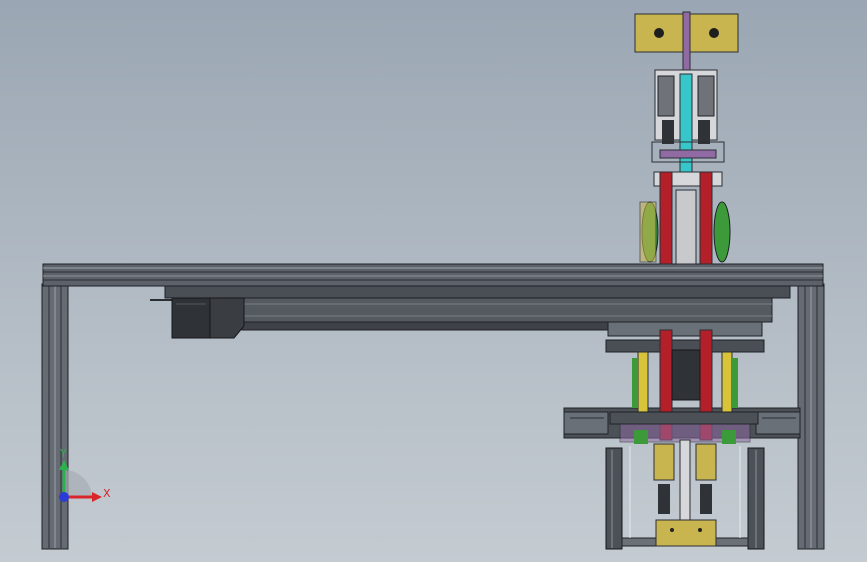  Describe the element at coordinates (80, 481) in the screenshot. I see `coordinate-triad` at that location.